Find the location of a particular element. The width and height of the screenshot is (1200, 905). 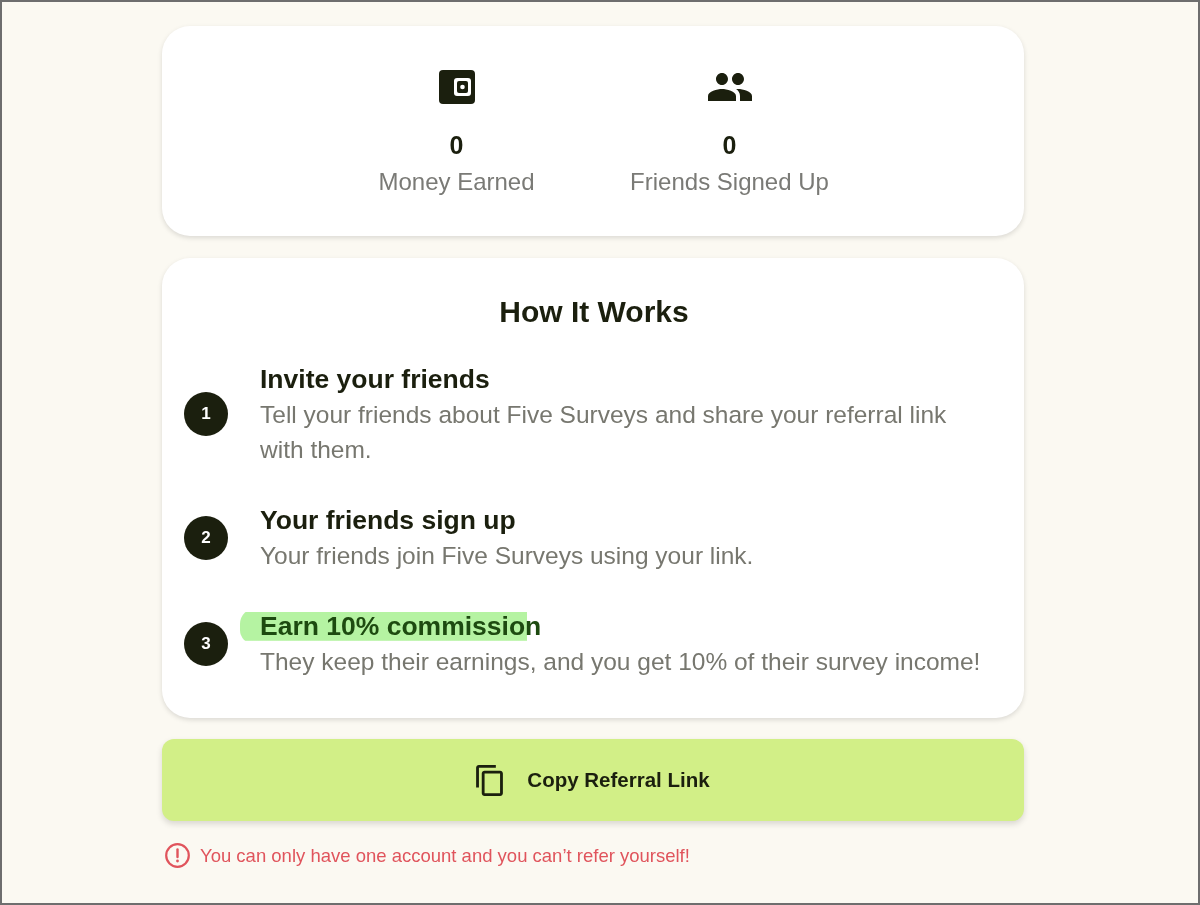

warning-message: You can only have one account and you can’t refer yourself! is located at coordinates (445, 855).